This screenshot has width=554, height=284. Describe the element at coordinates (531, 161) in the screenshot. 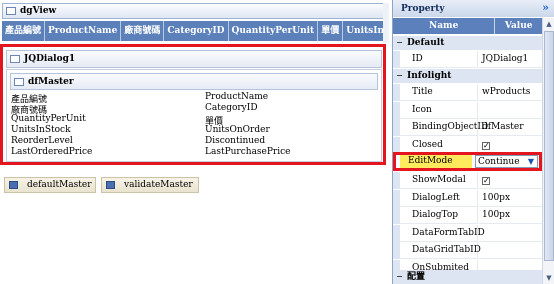

I see `chevron-down-icon: ▼` at that location.